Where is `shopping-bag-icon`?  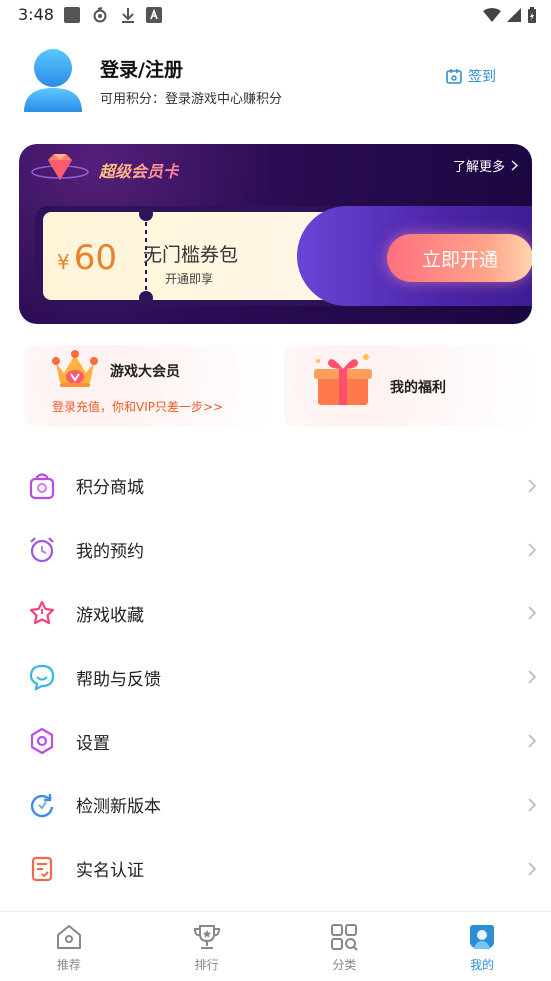 shopping-bag-icon is located at coordinates (42, 486).